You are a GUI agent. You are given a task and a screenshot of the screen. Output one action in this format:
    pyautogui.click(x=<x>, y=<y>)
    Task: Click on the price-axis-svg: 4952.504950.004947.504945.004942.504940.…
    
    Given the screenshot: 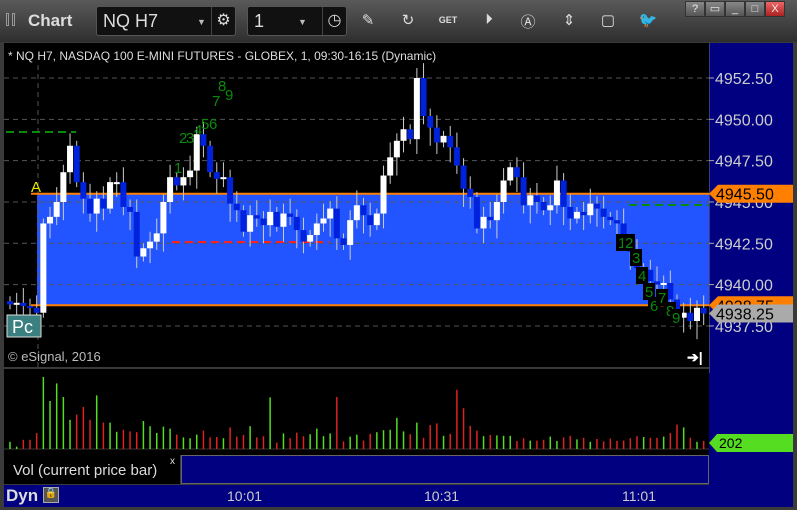 What is the action you would take?
    pyautogui.click(x=750, y=208)
    